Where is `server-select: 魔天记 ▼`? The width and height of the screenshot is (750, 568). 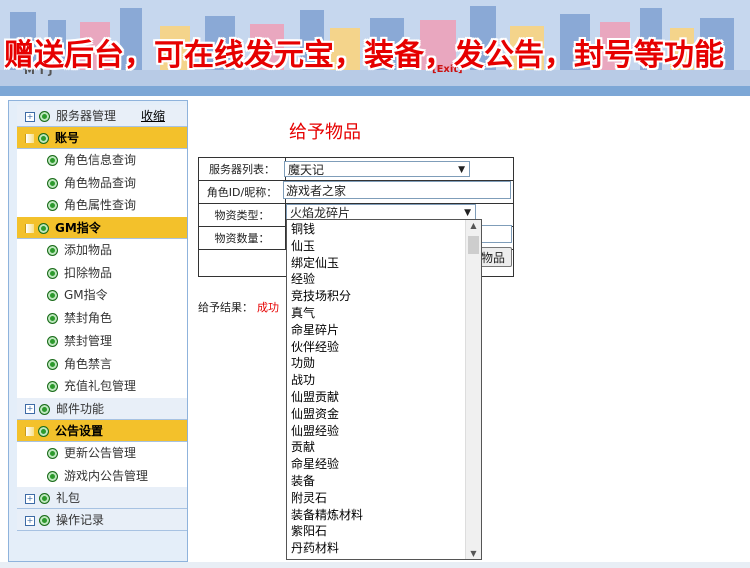
server-select: 魔天记 ▼ is located at coordinates (377, 169).